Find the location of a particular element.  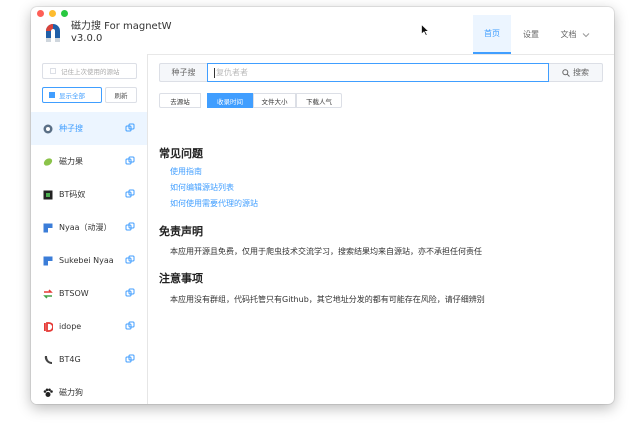

faq-link-guide: 使用指南 is located at coordinates (186, 171).